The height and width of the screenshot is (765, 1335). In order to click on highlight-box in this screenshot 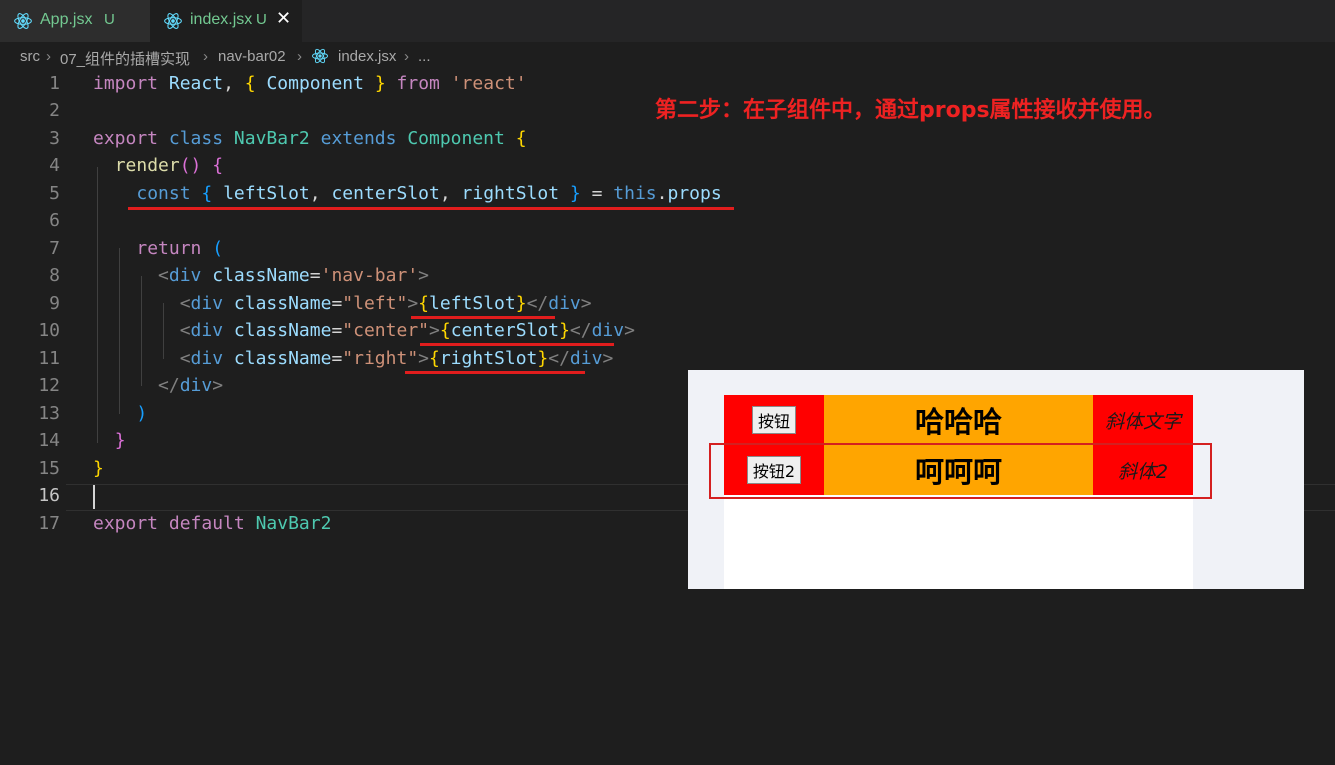, I will do `click(960, 471)`.